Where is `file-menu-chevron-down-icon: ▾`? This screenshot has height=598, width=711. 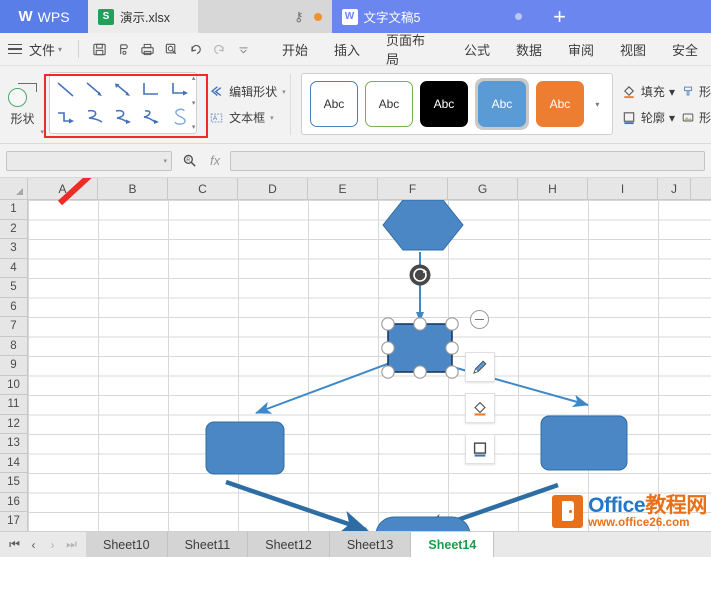 file-menu-chevron-down-icon: ▾ is located at coordinates (60, 49).